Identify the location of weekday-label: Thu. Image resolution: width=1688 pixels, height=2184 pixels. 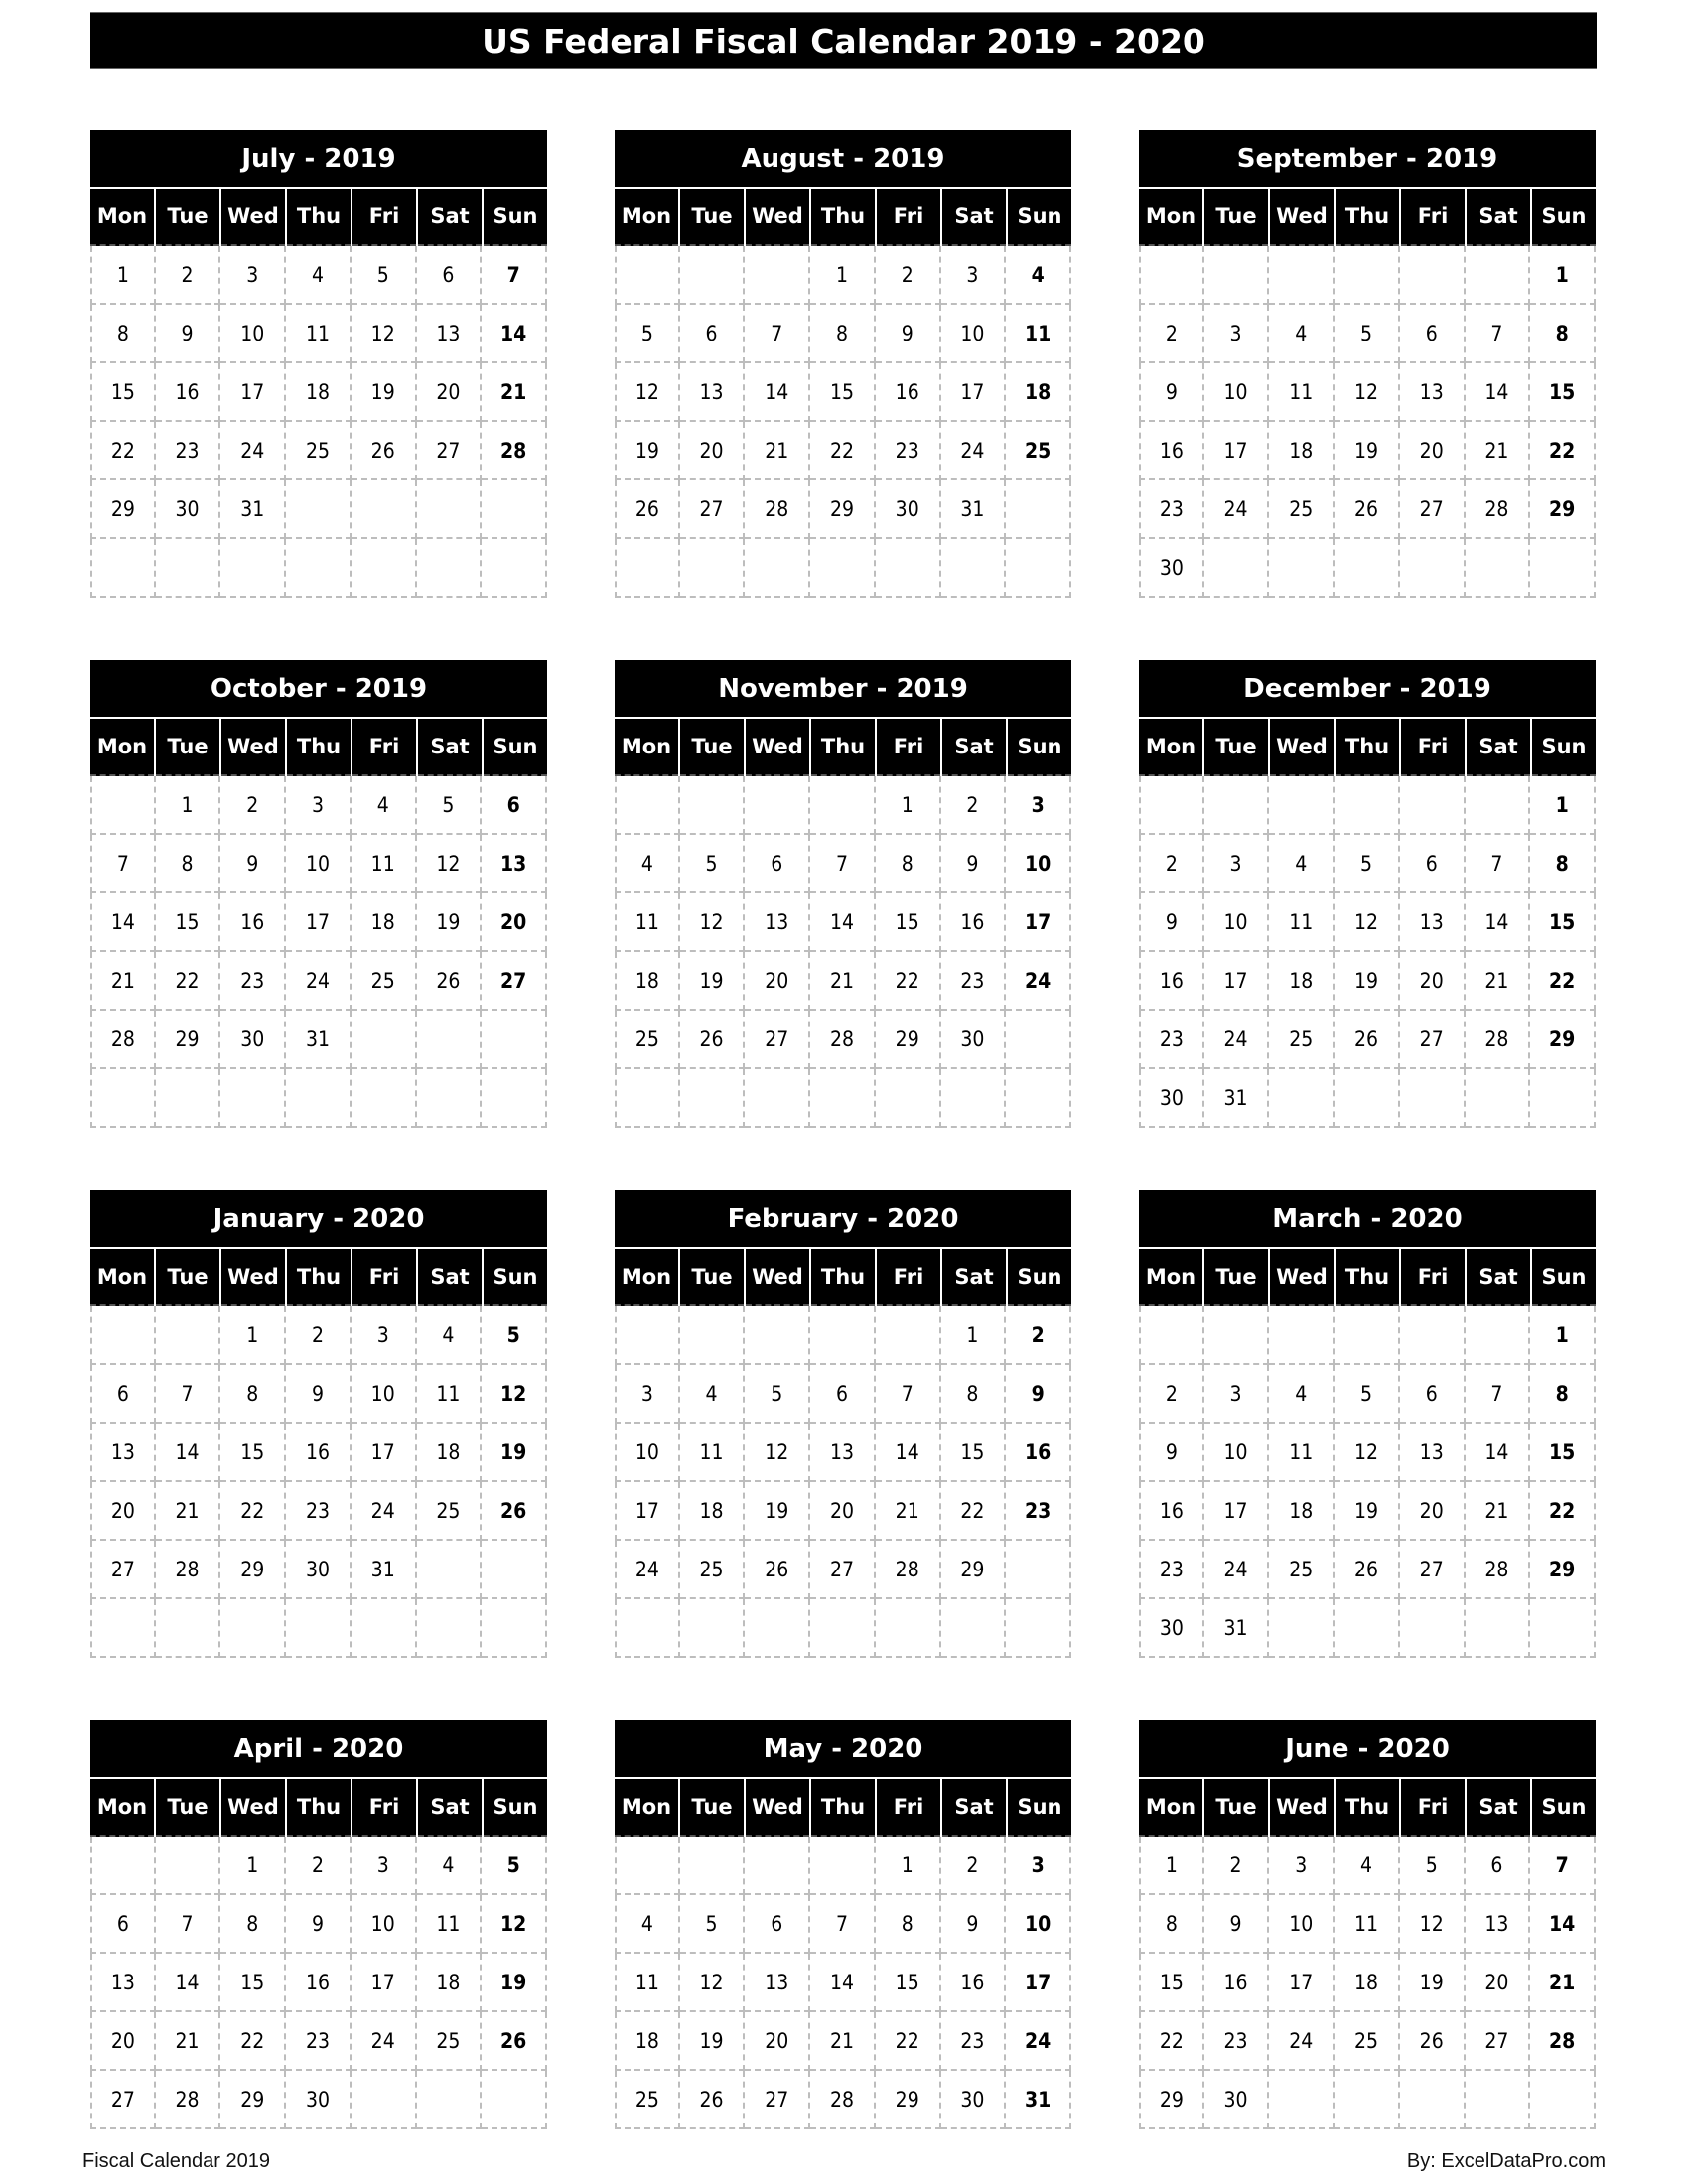
(843, 1808).